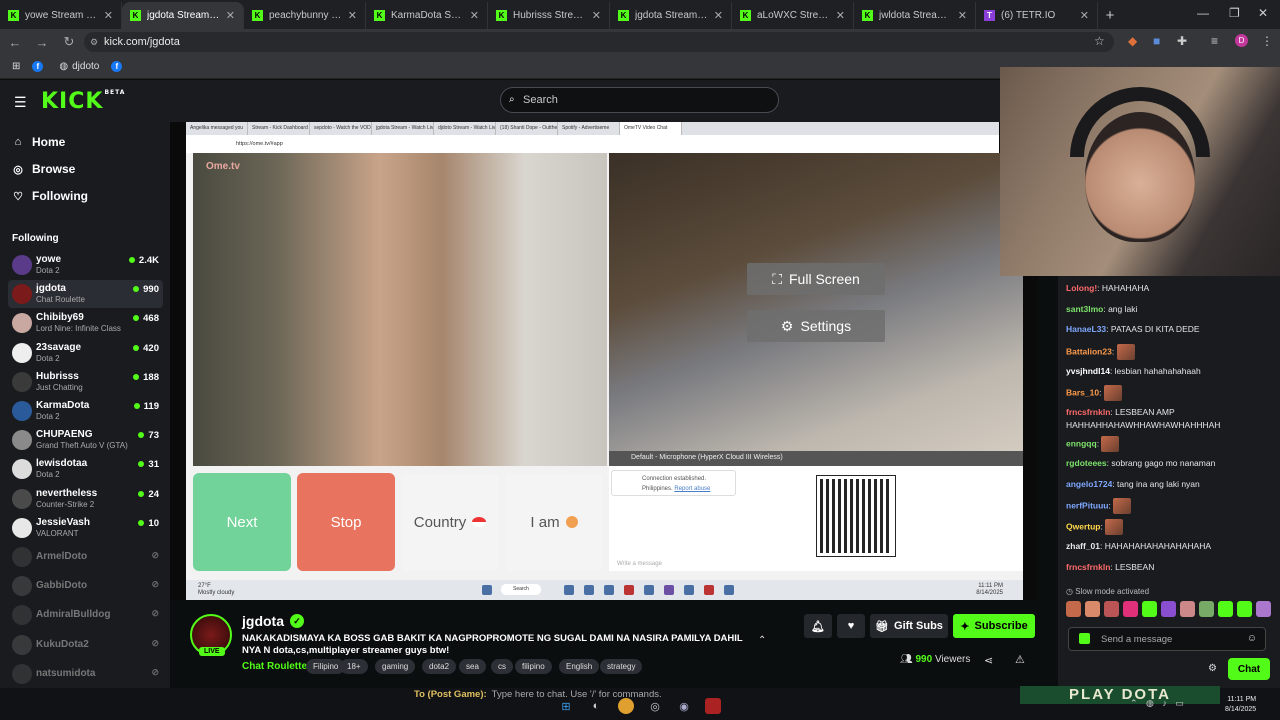 The image size is (1280, 720). What do you see at coordinates (1120, 695) in the screenshot?
I see `play-dota-button: PLAY DOTA` at bounding box center [1120, 695].